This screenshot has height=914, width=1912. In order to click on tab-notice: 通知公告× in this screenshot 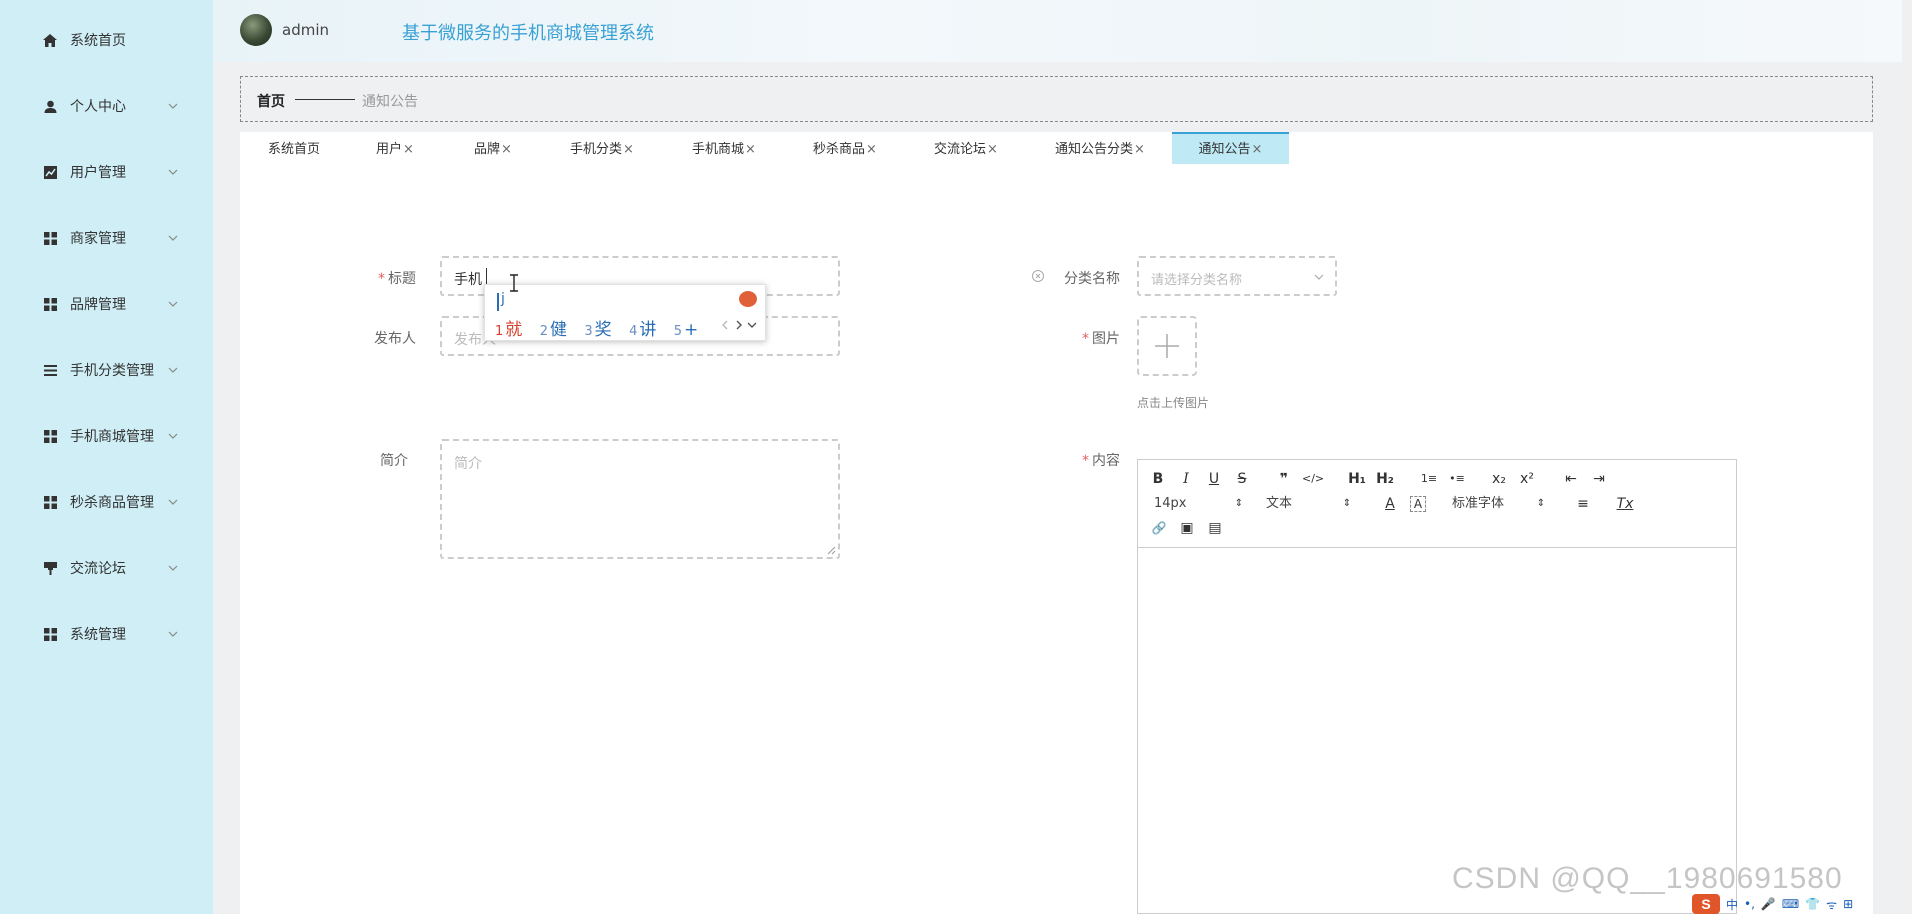, I will do `click(1230, 148)`.